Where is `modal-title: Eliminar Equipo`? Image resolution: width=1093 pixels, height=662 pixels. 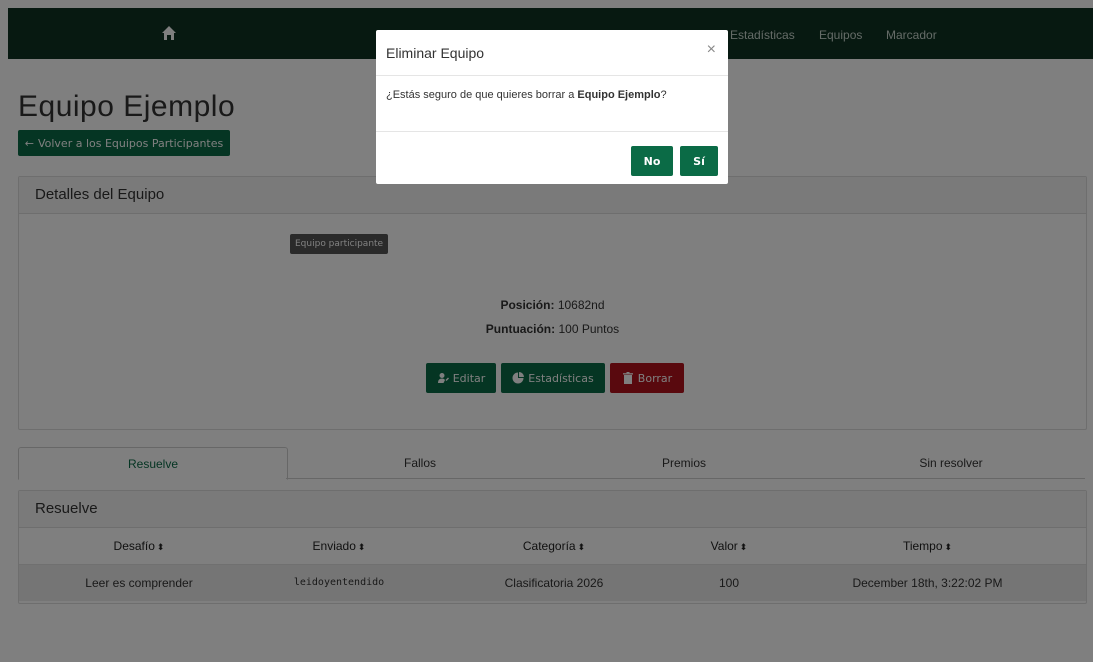 modal-title: Eliminar Equipo is located at coordinates (435, 53).